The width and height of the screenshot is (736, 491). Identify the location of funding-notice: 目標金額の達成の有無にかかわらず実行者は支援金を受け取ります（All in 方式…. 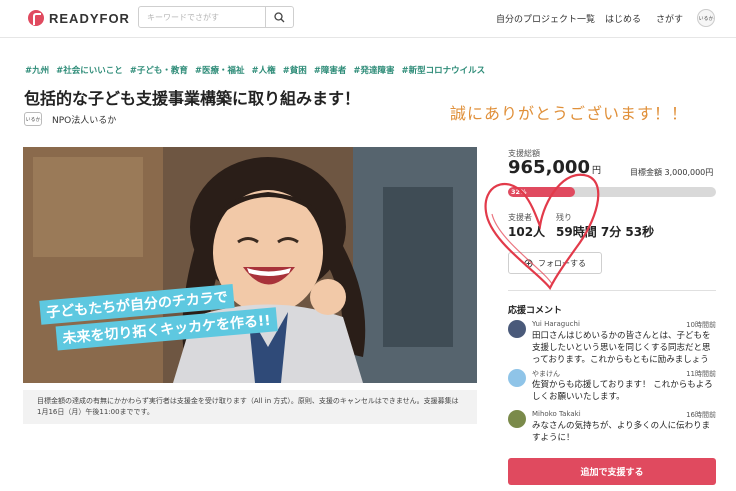
(250, 407).